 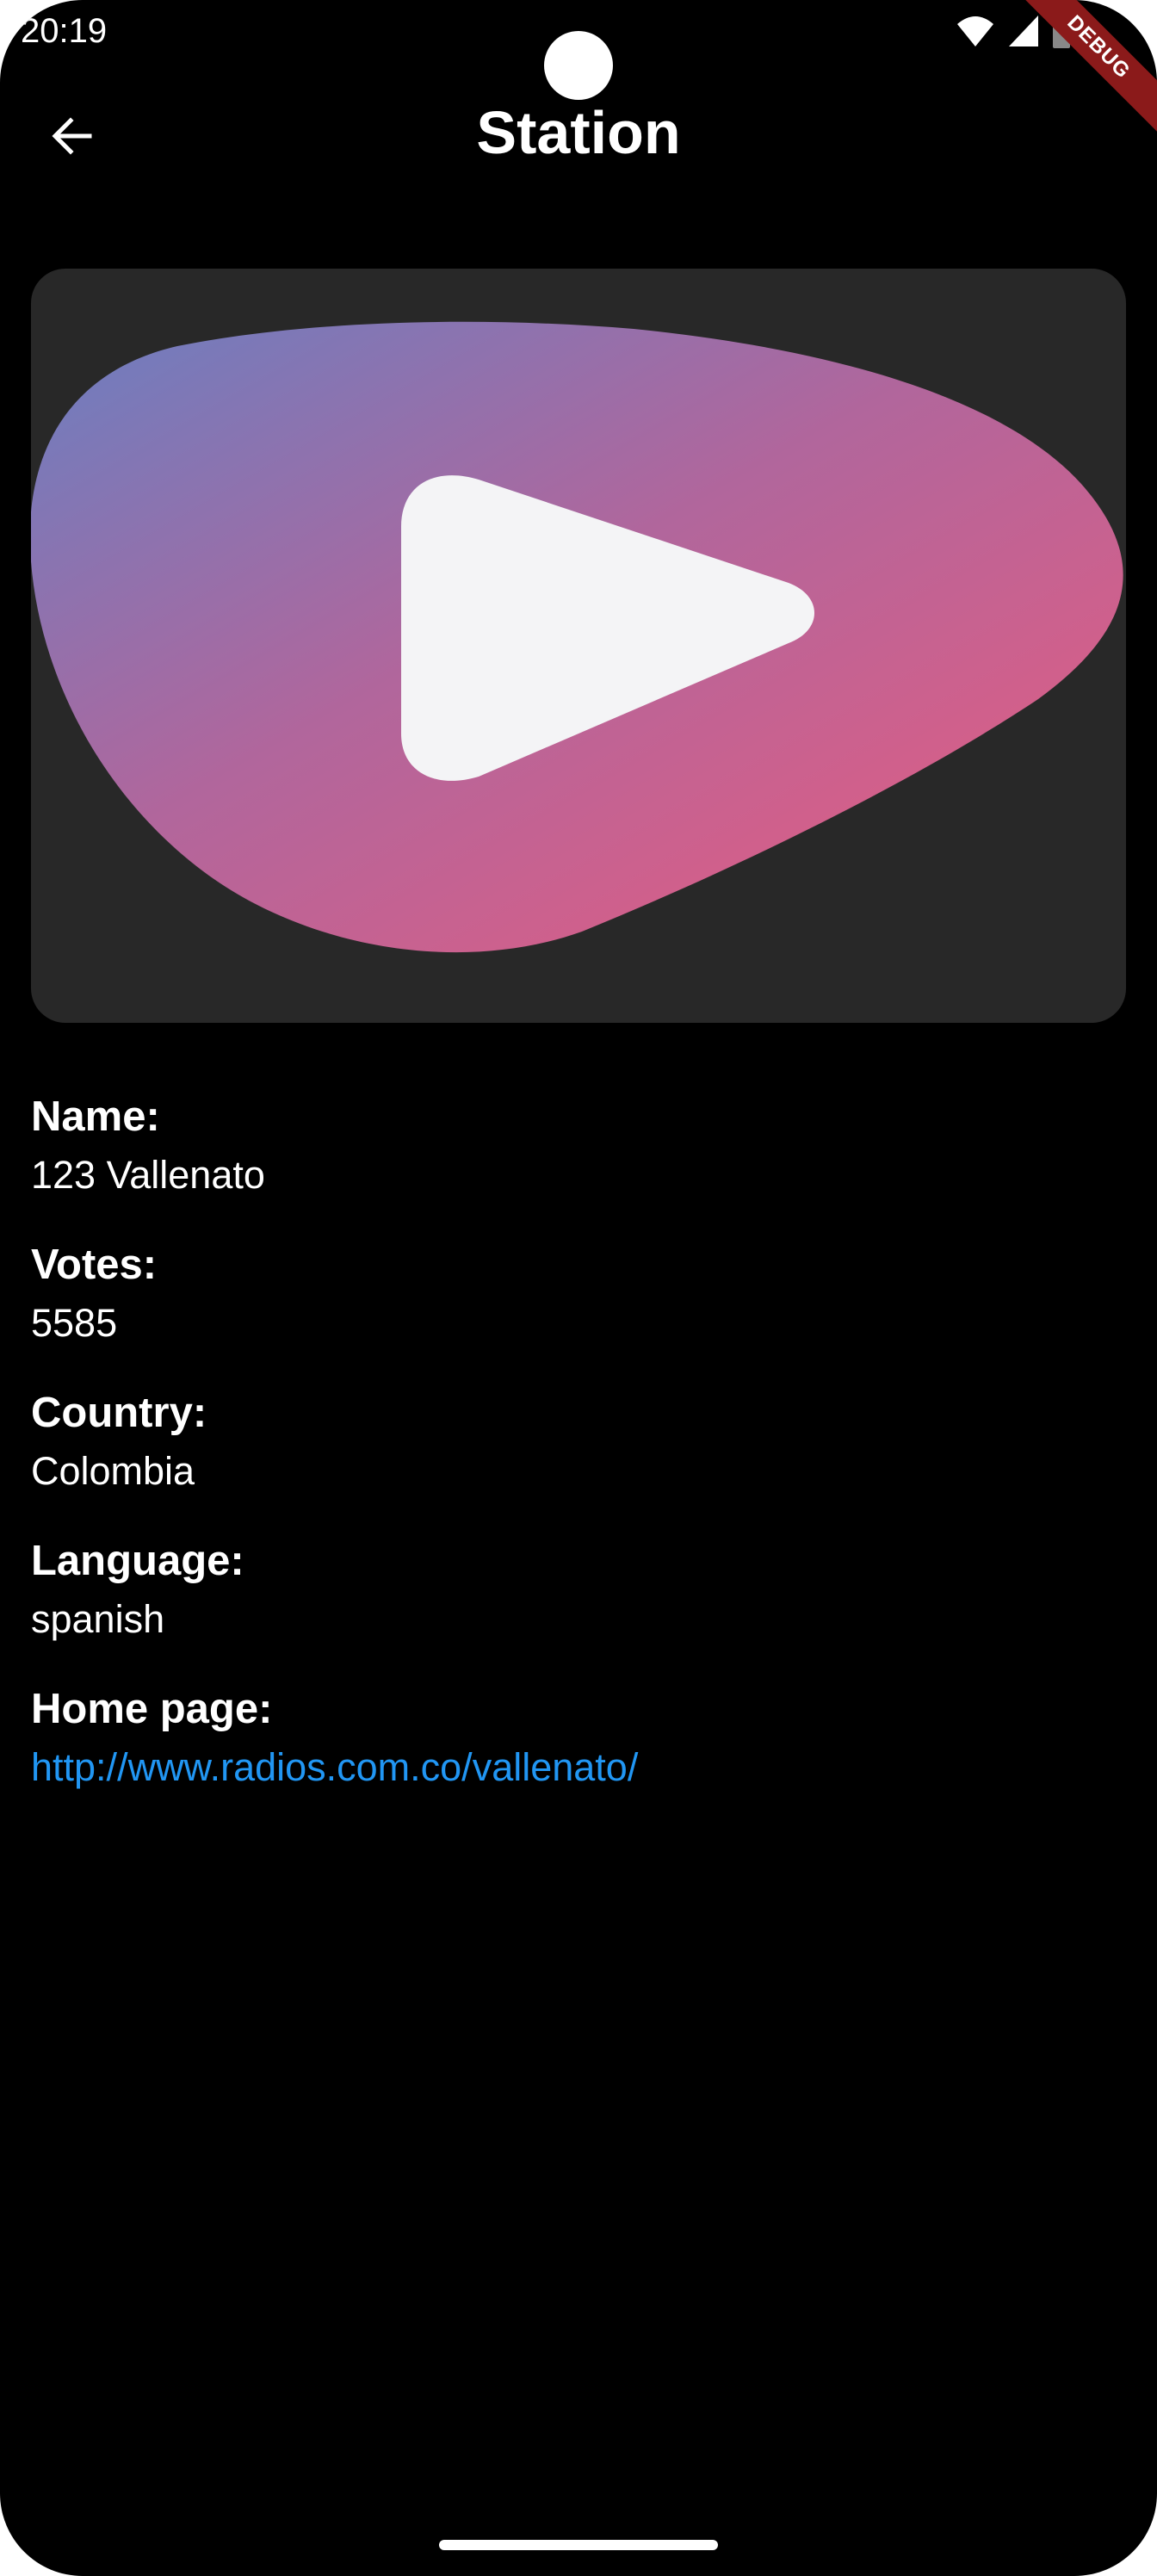 I want to click on detail-votes: Votes: 5585, so click(x=579, y=1293).